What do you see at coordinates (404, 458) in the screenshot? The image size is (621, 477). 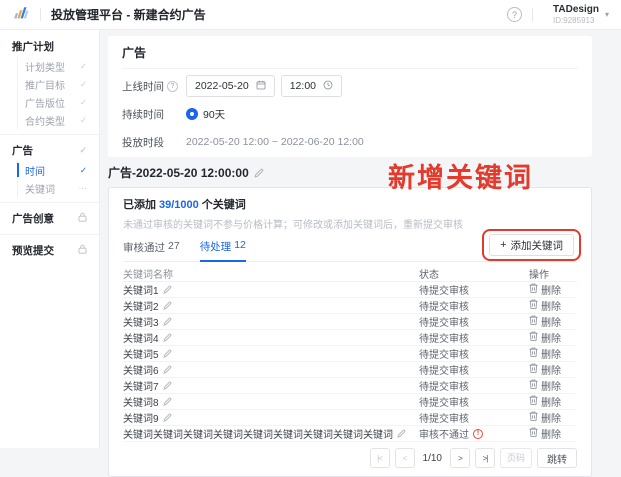 I see `prev-page-button: <` at bounding box center [404, 458].